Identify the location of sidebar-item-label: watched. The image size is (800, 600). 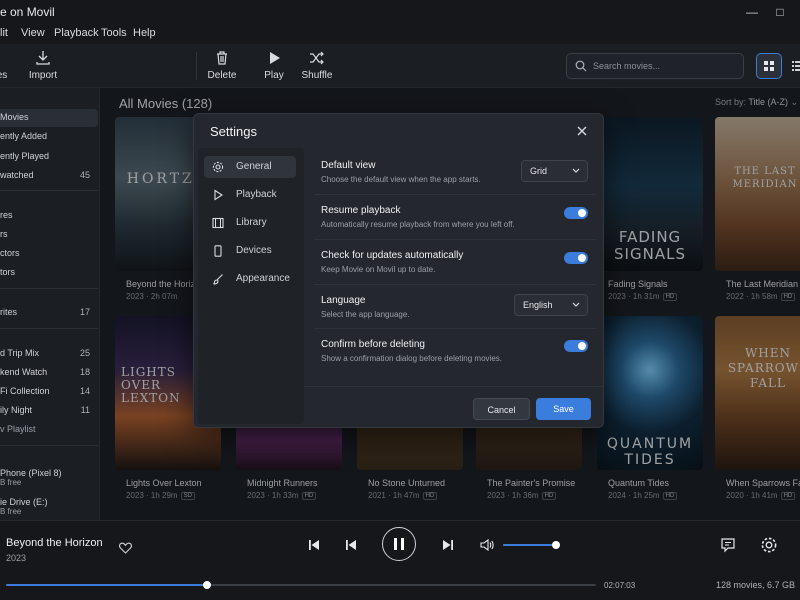
(17, 175).